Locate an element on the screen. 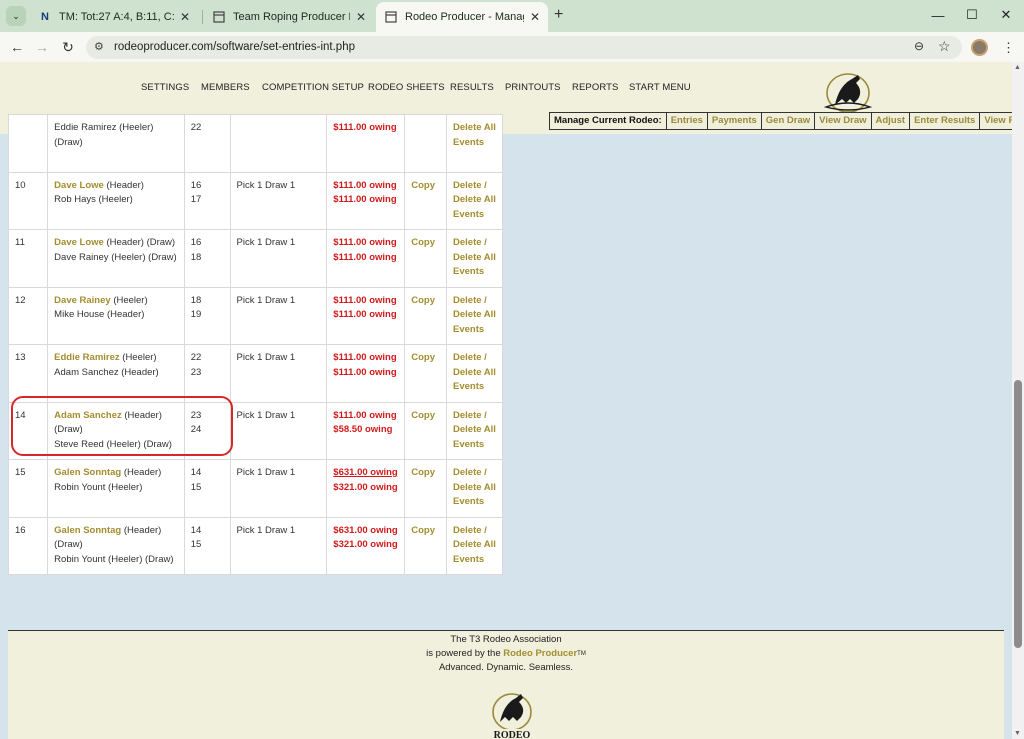 This screenshot has width=1024, height=739. delete-cell: Delete / Delete All Events is located at coordinates (474, 373).